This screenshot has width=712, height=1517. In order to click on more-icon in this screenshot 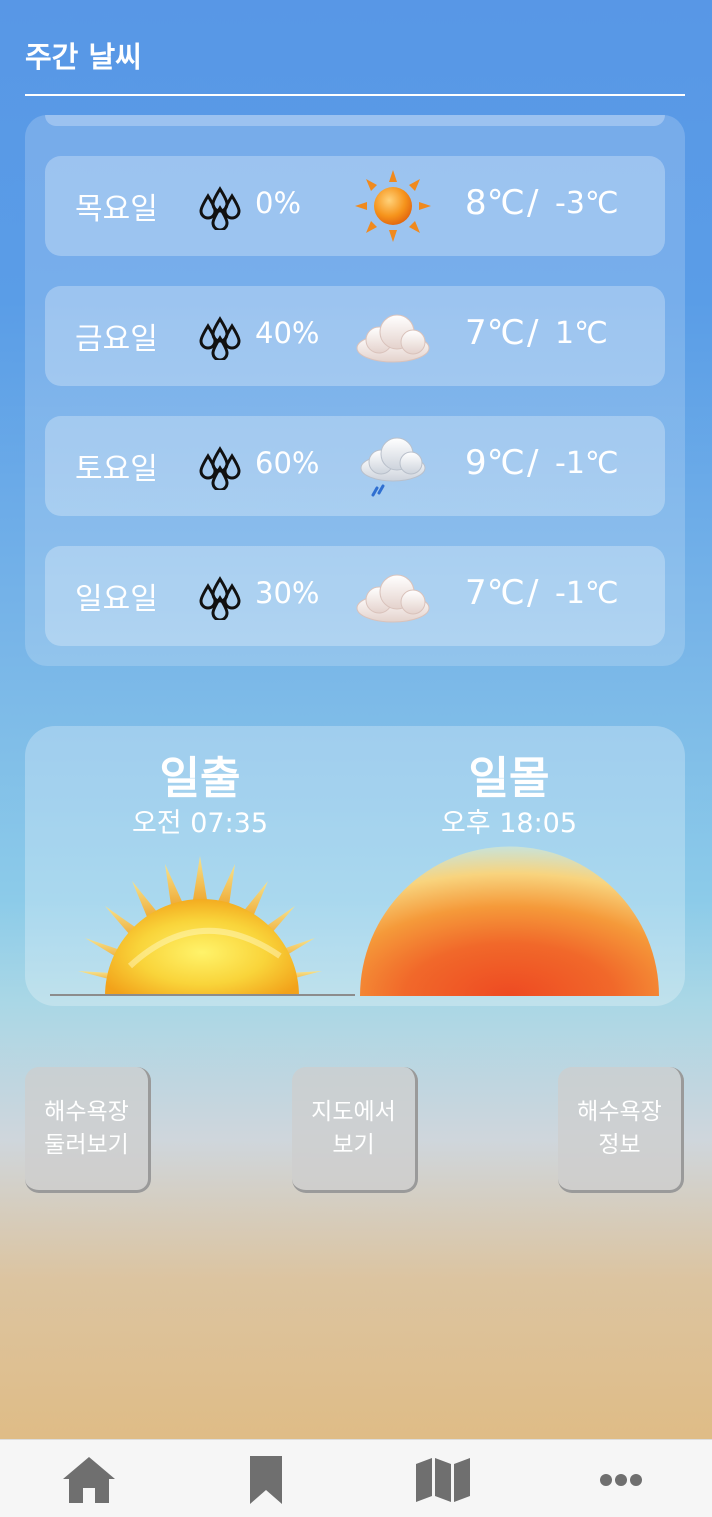, I will do `click(621, 1480)`.